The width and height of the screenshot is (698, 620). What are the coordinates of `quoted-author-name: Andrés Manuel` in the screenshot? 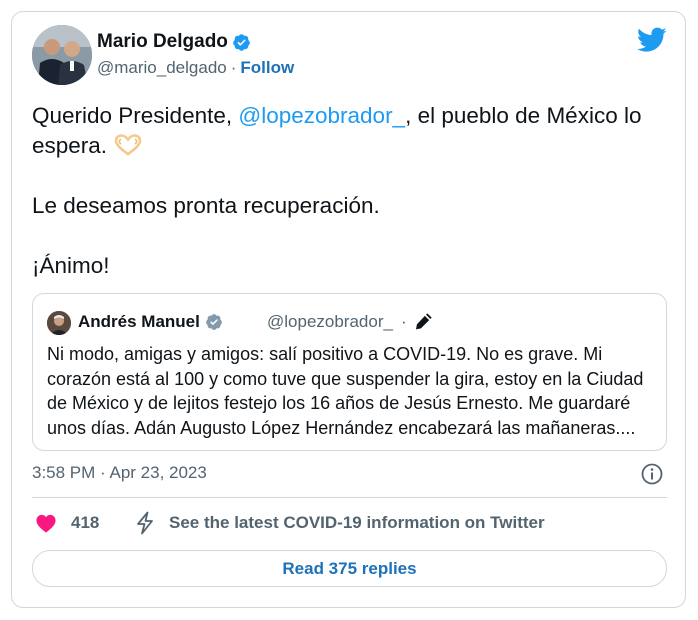 It's located at (150, 322).